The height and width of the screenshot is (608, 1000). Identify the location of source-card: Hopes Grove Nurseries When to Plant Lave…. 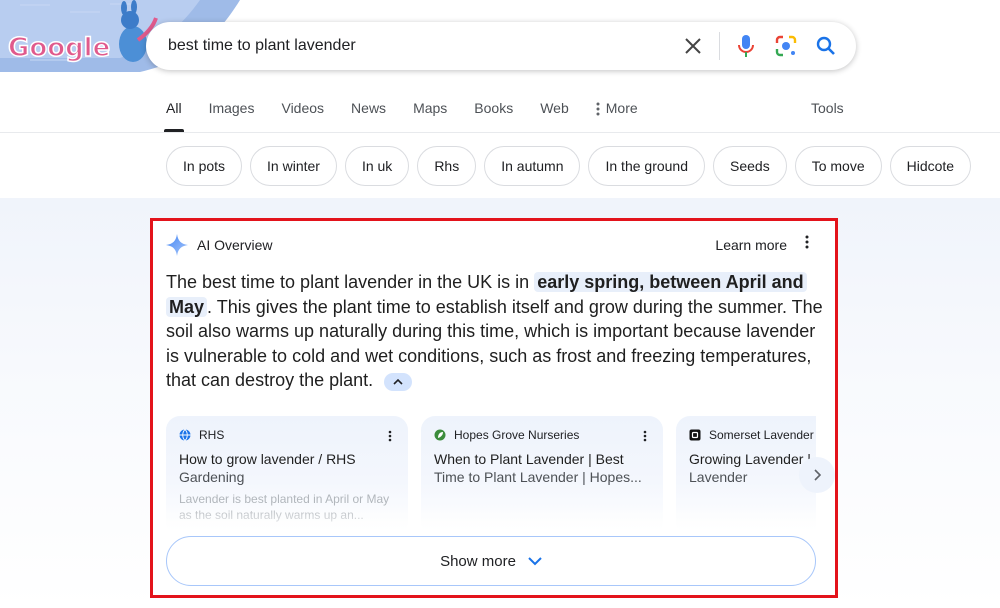
(542, 473).